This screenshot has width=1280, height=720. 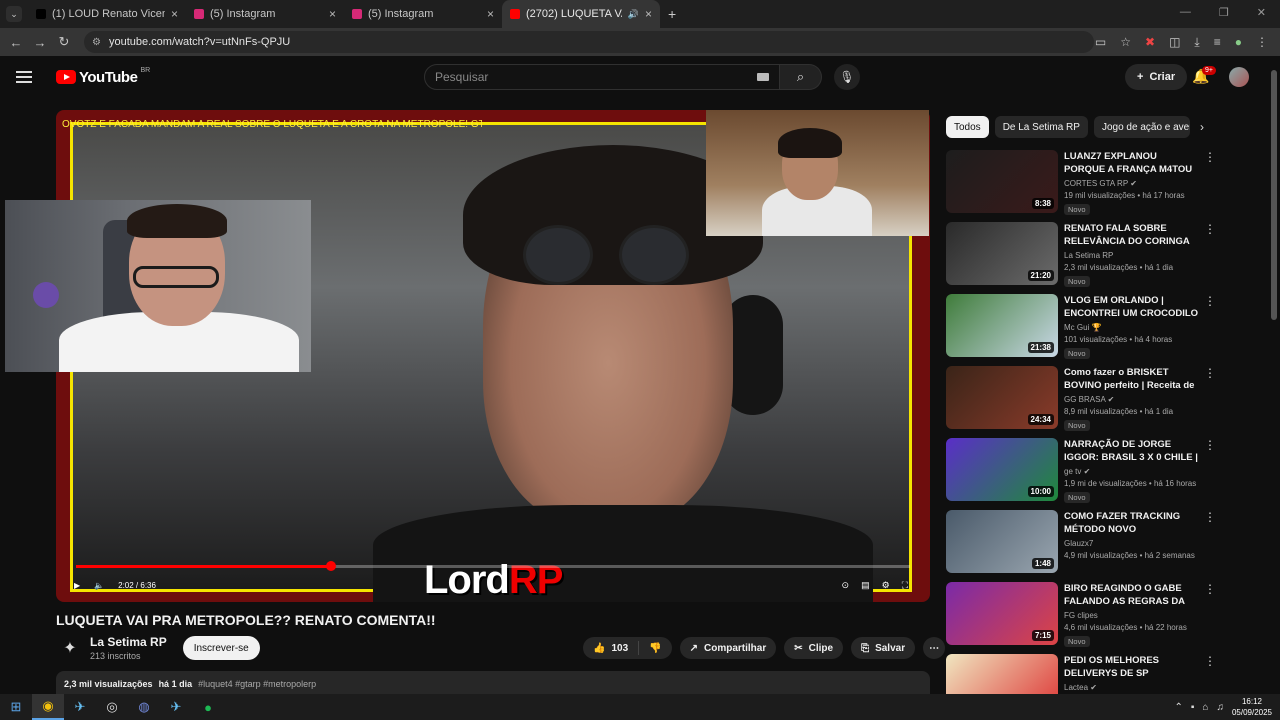 I want to click on video-thumbnail: 21:38, so click(x=1002, y=325).